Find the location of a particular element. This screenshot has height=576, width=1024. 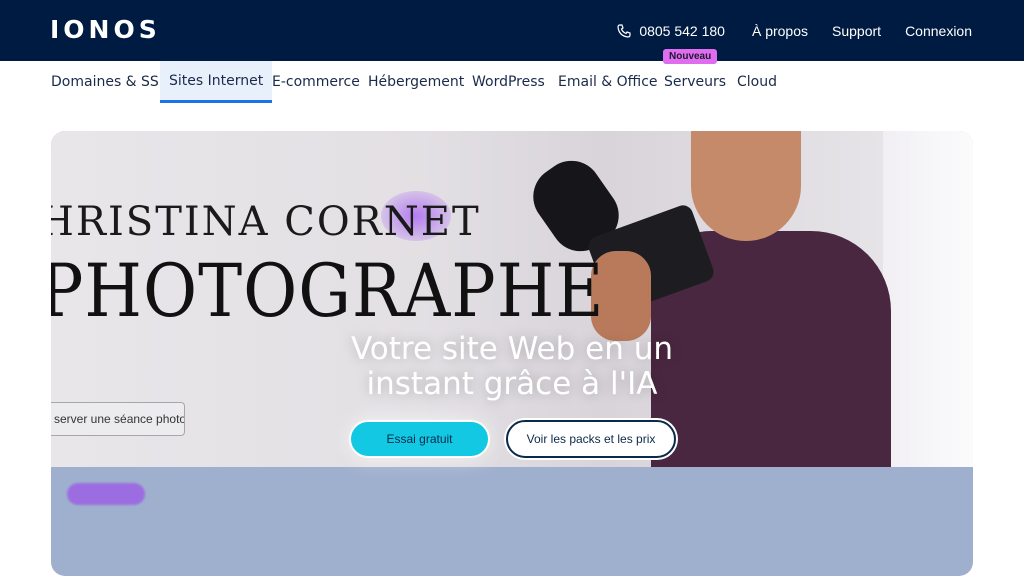

nav-item-serveurs: Serveurs is located at coordinates (695, 82).